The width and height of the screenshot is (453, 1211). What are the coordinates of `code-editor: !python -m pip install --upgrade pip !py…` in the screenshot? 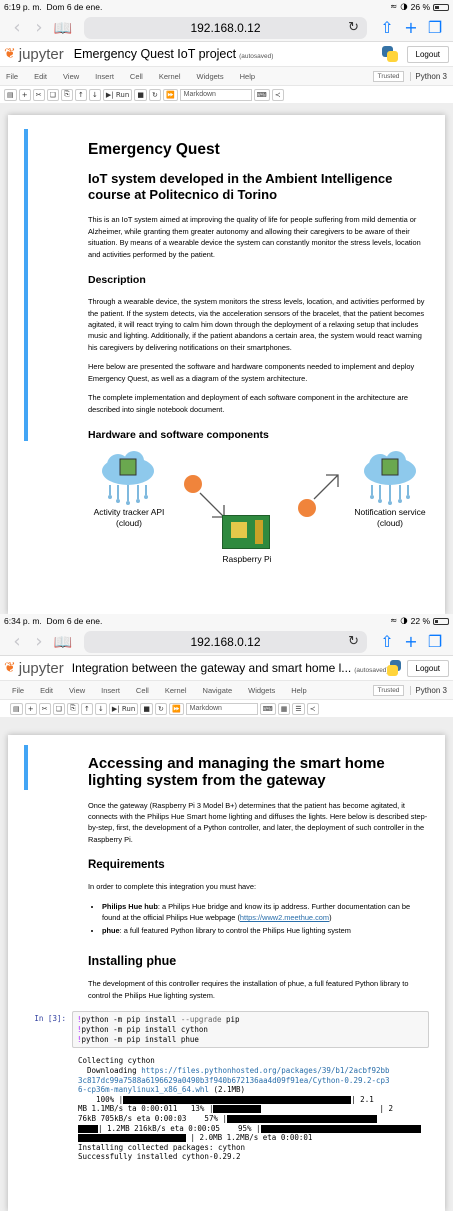 It's located at (250, 1030).